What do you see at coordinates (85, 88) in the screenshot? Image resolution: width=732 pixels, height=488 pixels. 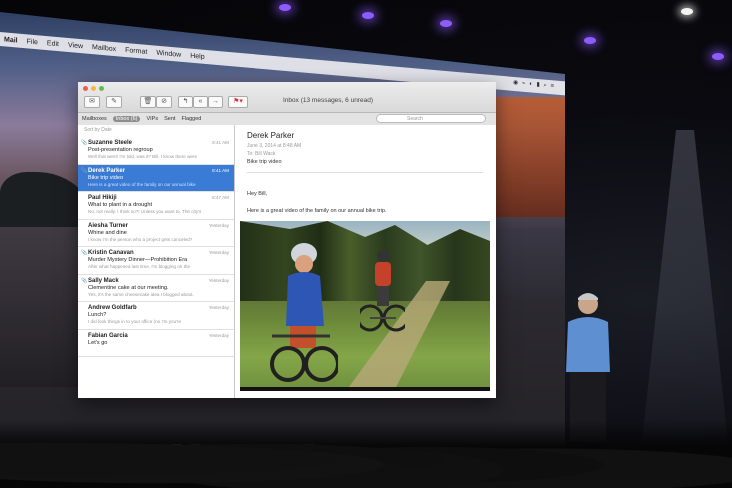 I see `close-button` at bounding box center [85, 88].